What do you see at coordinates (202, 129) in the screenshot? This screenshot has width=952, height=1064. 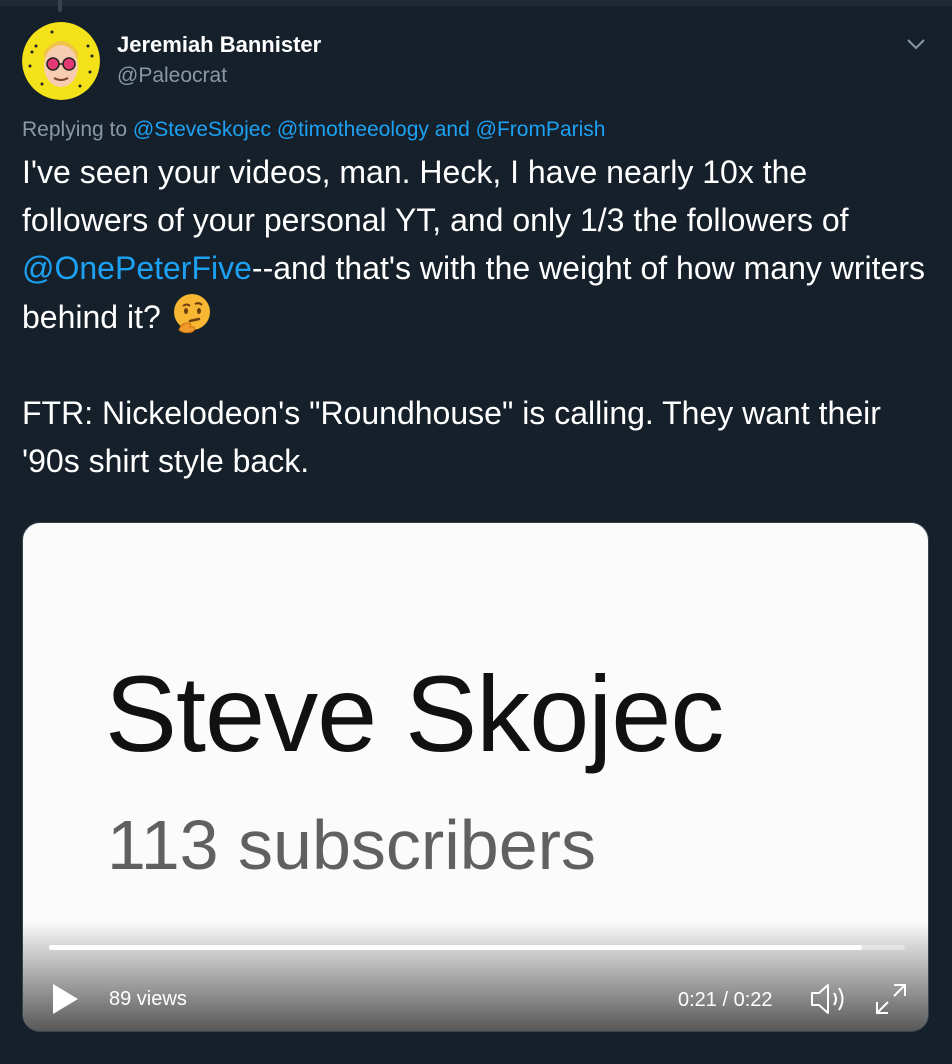 I see `mention-link: @SteveSkojec` at bounding box center [202, 129].